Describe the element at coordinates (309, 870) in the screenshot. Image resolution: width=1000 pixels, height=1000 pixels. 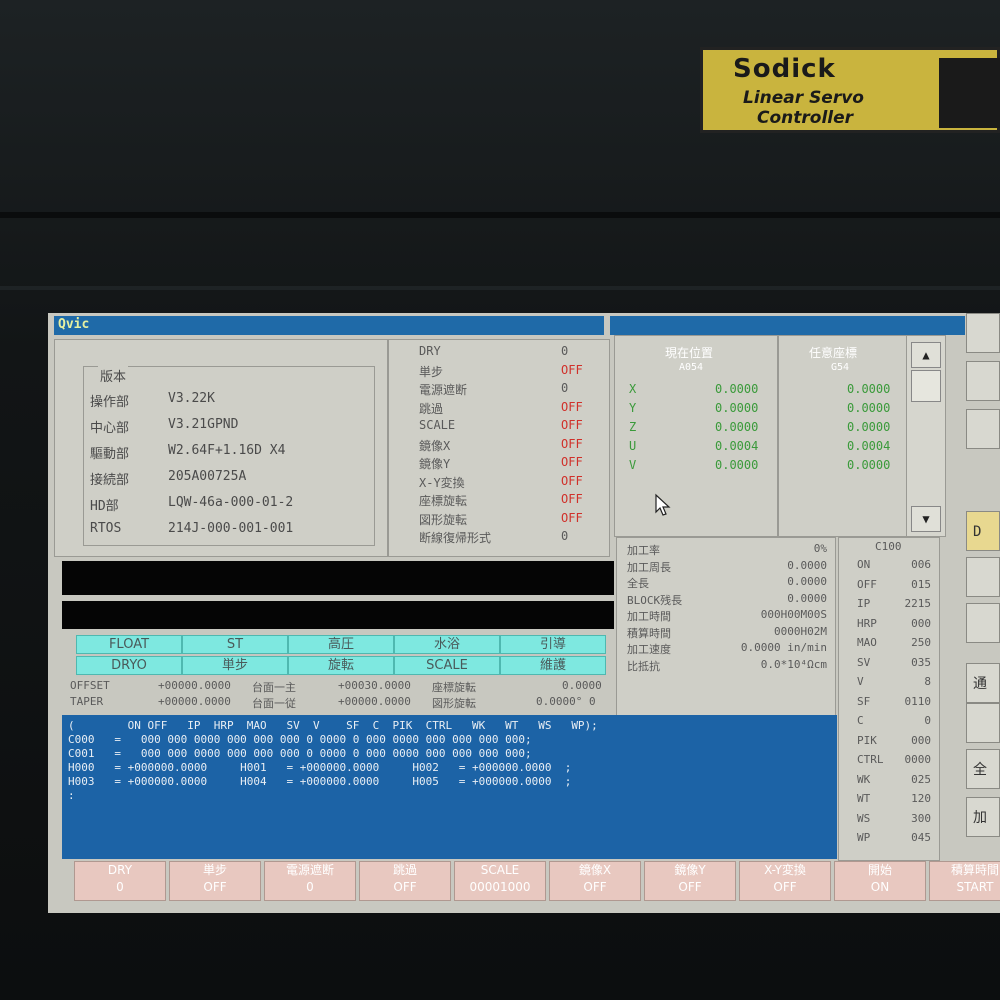
I see `function-key-label: 電源遮断` at that location.